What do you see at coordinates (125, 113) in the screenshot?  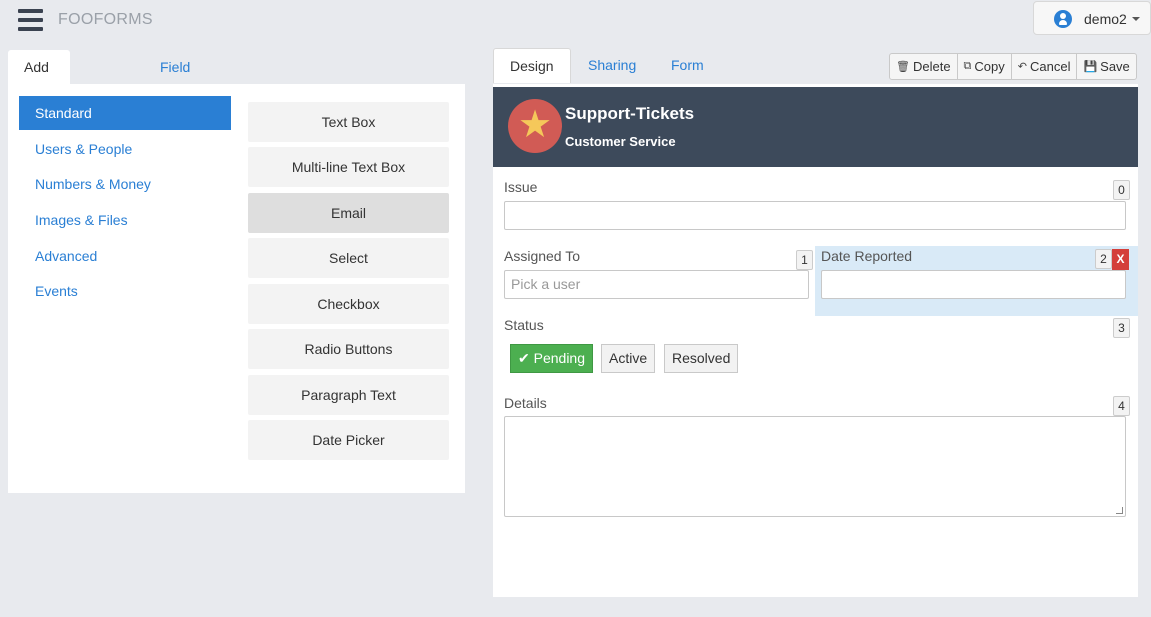 I see `category-standard: Standard` at bounding box center [125, 113].